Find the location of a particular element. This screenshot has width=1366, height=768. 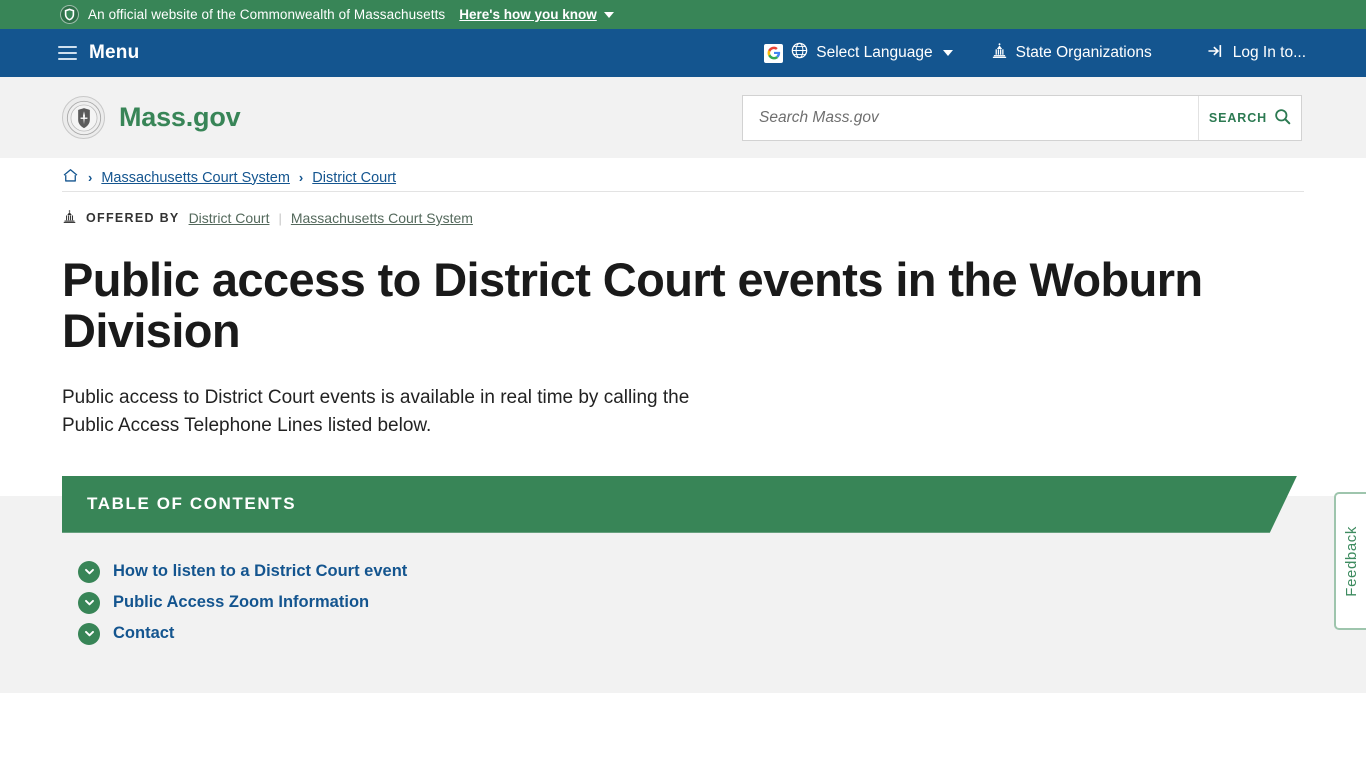

globe-icon is located at coordinates (799, 53).